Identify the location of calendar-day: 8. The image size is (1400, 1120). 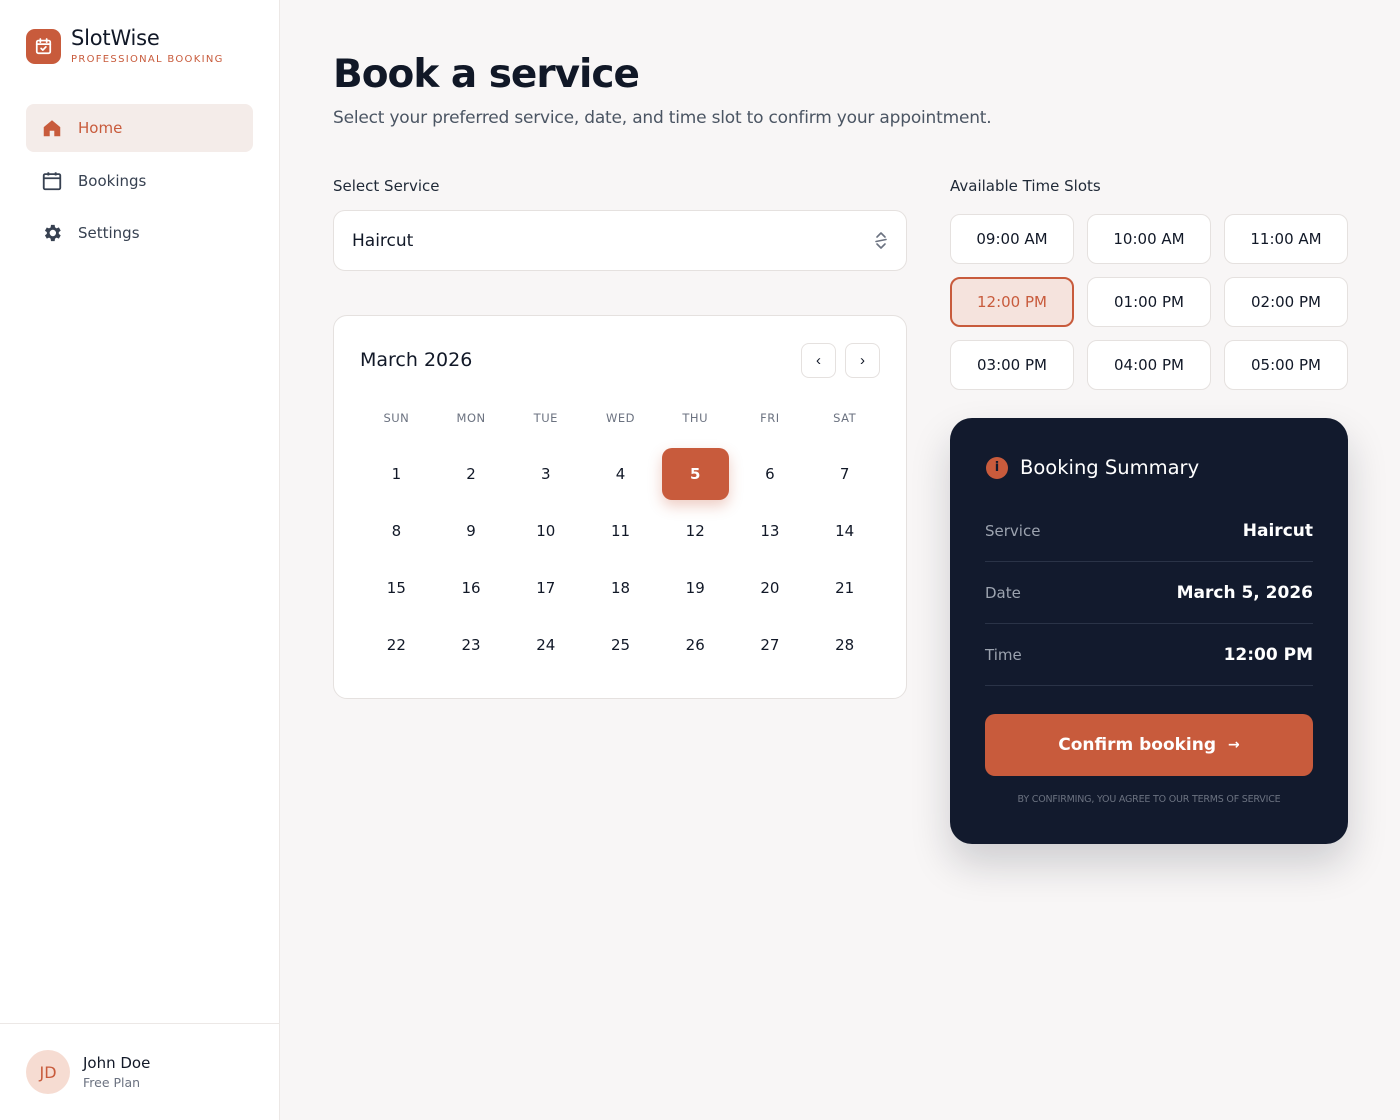
(396, 531).